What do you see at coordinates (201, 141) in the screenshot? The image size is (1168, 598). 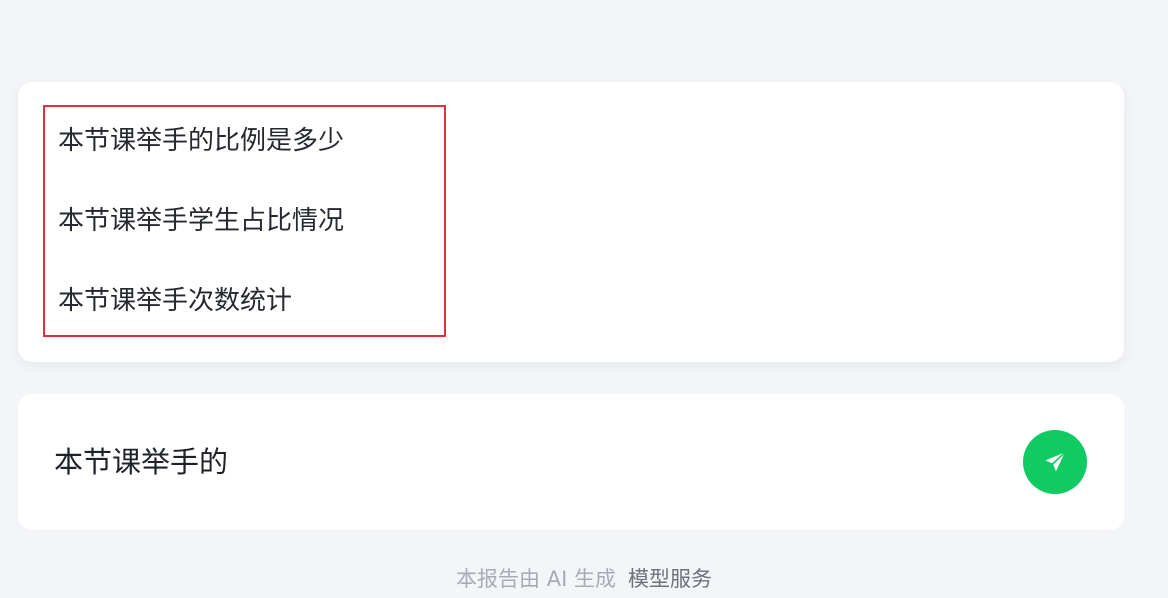 I see `suggestion-item: 本节课举手的比例是多少` at bounding box center [201, 141].